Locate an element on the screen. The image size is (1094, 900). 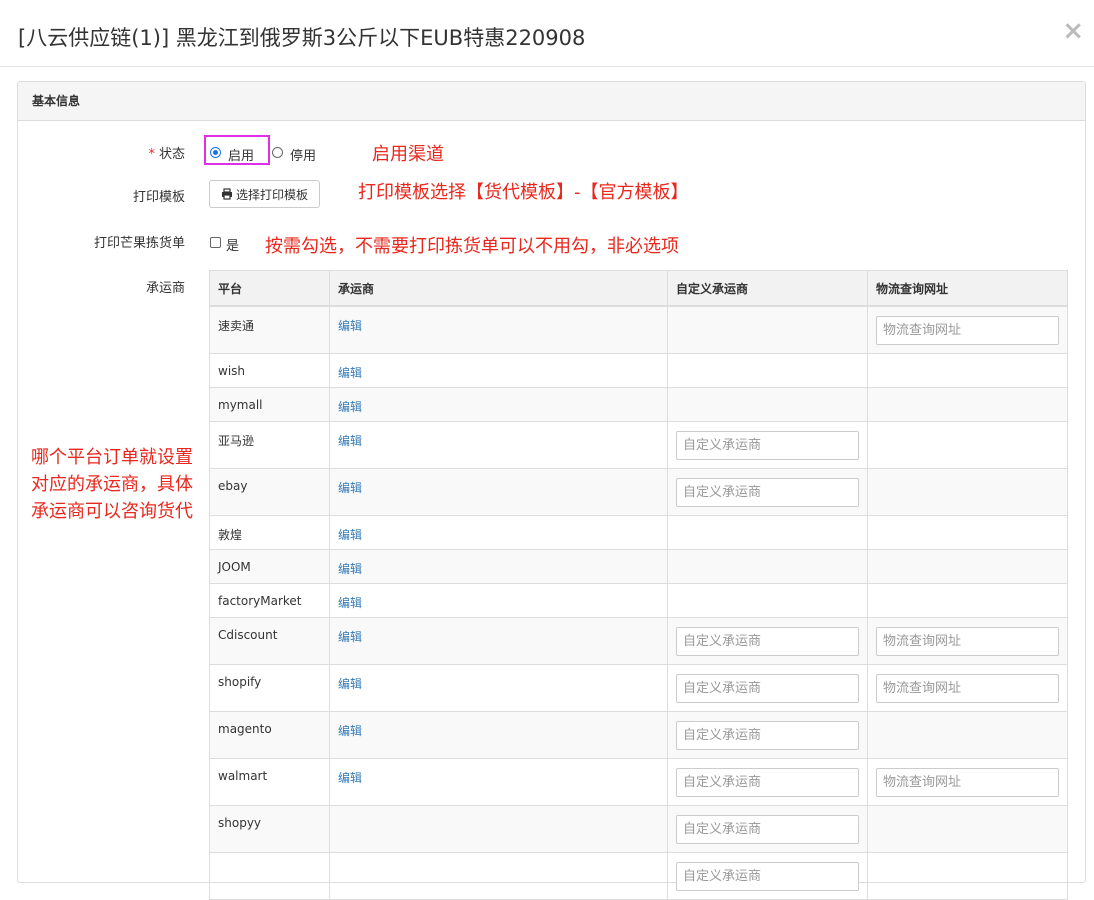
cell-platform: 敦煌 is located at coordinates (269, 532).